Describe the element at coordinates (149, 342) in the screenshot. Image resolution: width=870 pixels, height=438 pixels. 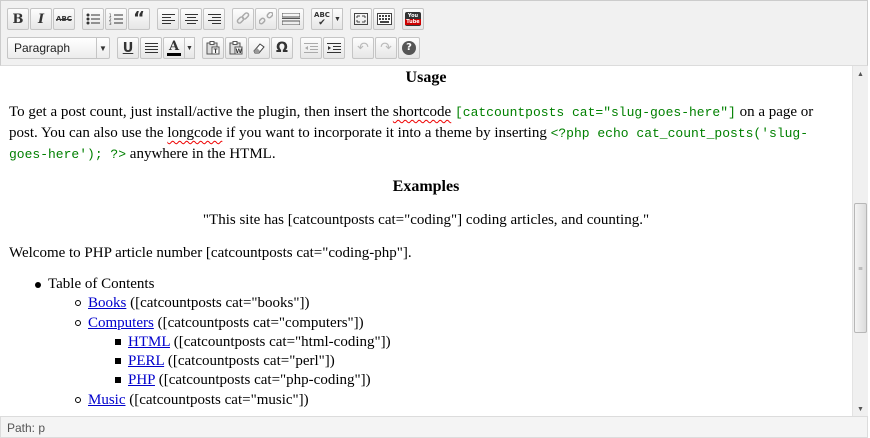
I see `html-link: HTML` at that location.